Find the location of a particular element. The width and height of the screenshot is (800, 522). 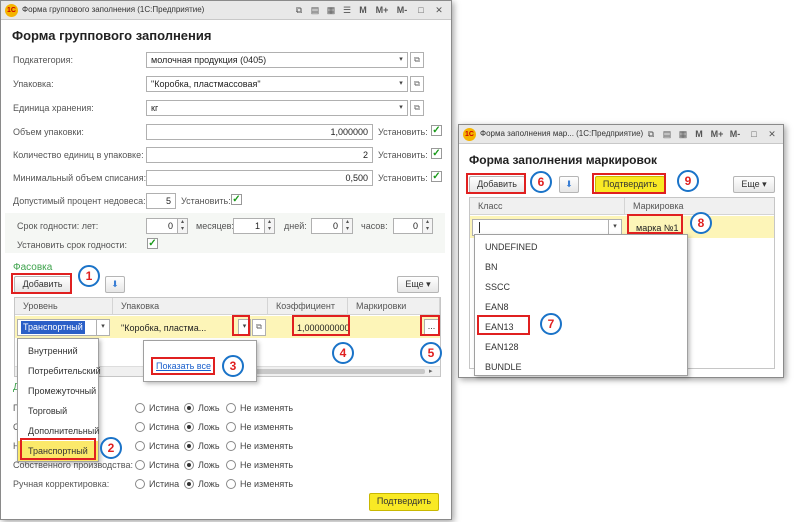

unit-field: кг is located at coordinates (271, 108).